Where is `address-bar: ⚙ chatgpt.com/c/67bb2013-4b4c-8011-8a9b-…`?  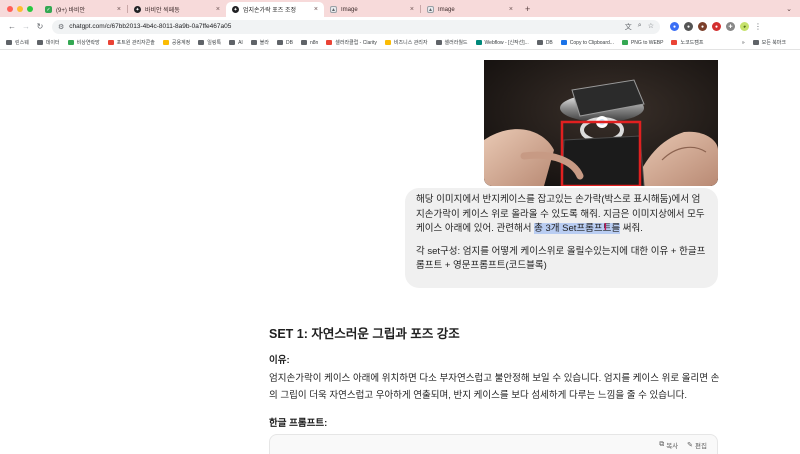
address-bar: ⚙ chatgpt.com/c/67bb2013-4b4c-8011-8a9b-… is located at coordinates (356, 26).